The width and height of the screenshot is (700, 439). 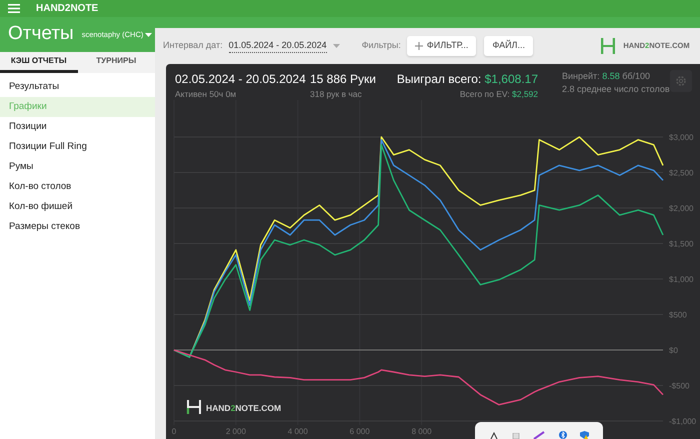 I want to click on hands-count: 15 886 Руки, so click(x=343, y=79).